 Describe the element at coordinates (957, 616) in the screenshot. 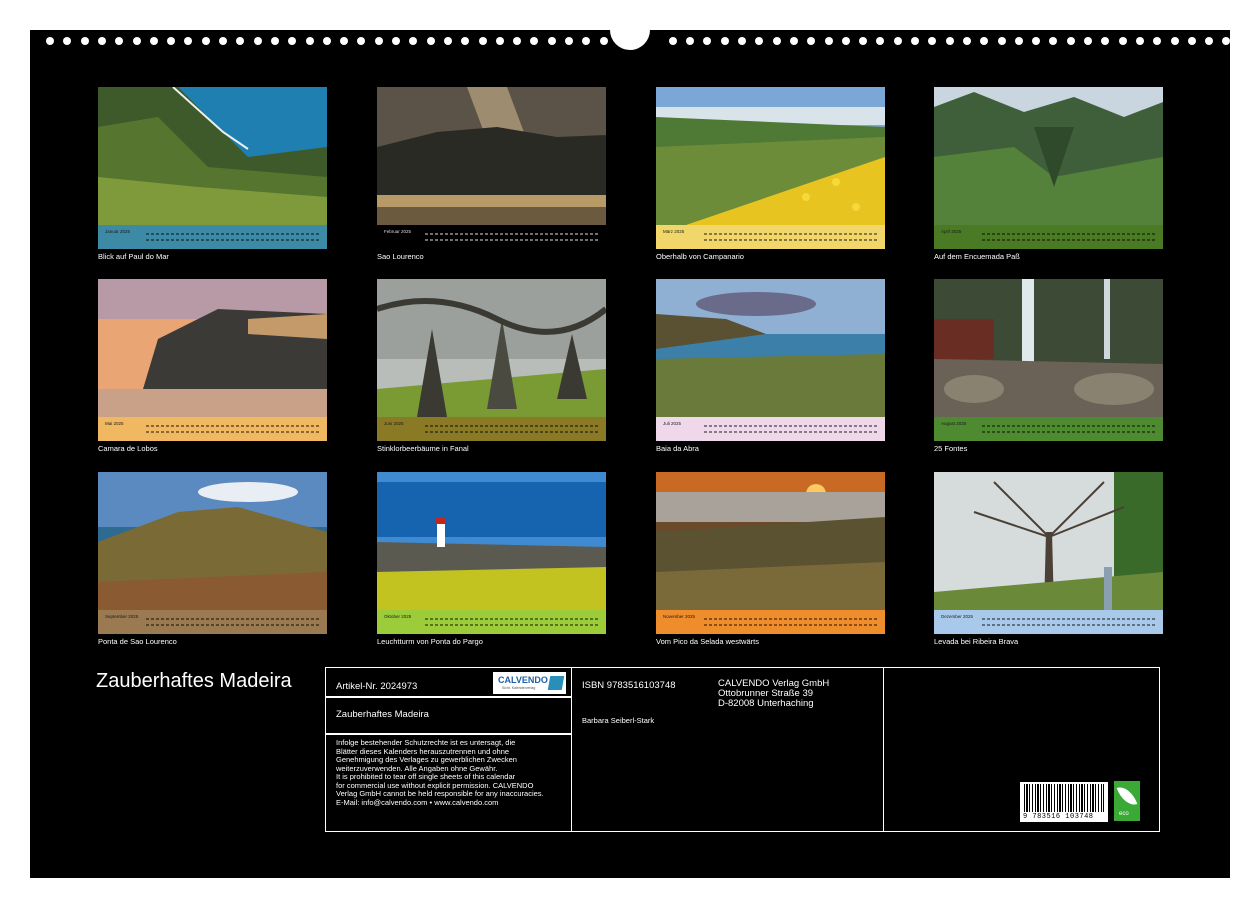

I see `month-label: Dezember 2025` at that location.